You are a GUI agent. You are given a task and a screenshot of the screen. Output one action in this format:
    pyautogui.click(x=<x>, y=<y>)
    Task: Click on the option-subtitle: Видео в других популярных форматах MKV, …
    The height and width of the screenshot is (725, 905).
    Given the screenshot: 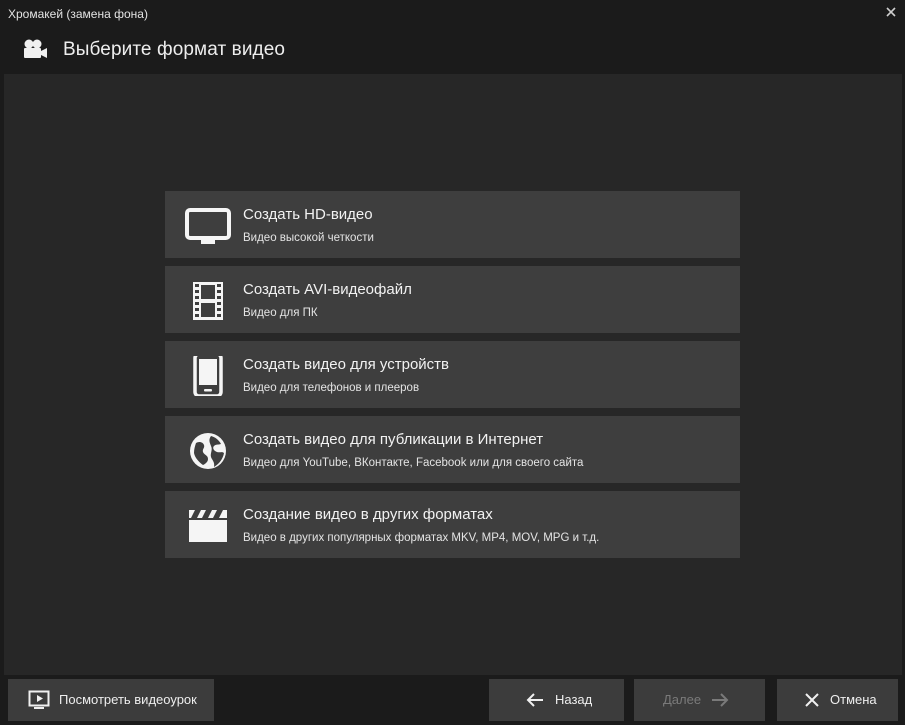 What is the action you would take?
    pyautogui.click(x=421, y=538)
    